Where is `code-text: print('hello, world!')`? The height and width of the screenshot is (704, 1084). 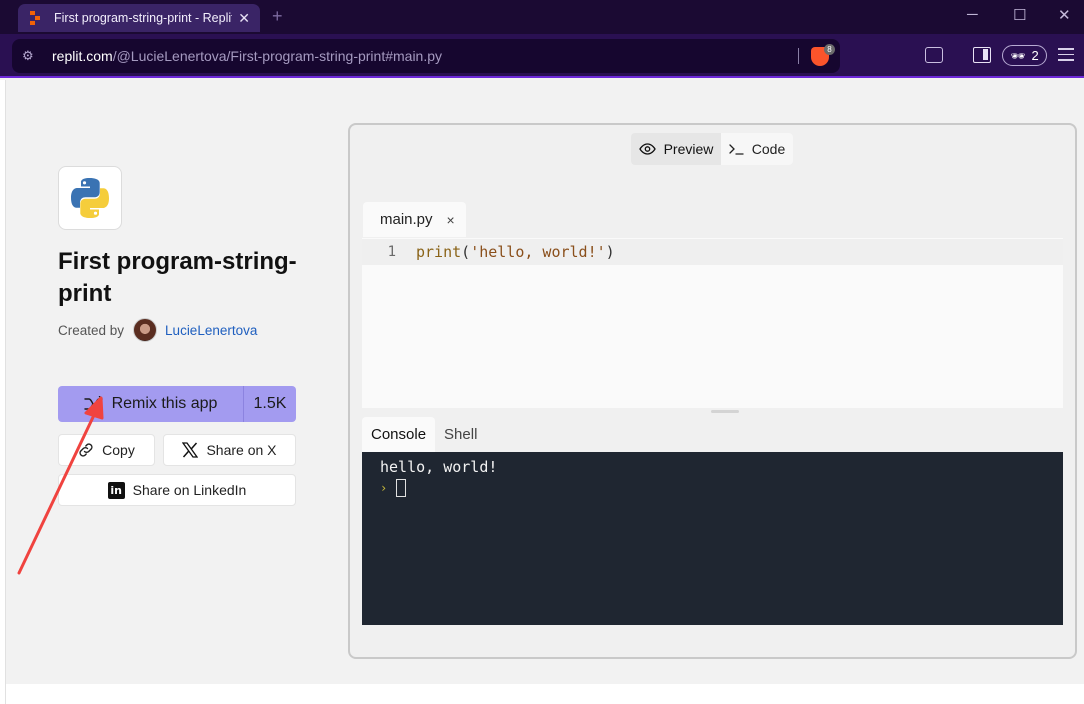 code-text: print('hello, world!') is located at coordinates (508, 252).